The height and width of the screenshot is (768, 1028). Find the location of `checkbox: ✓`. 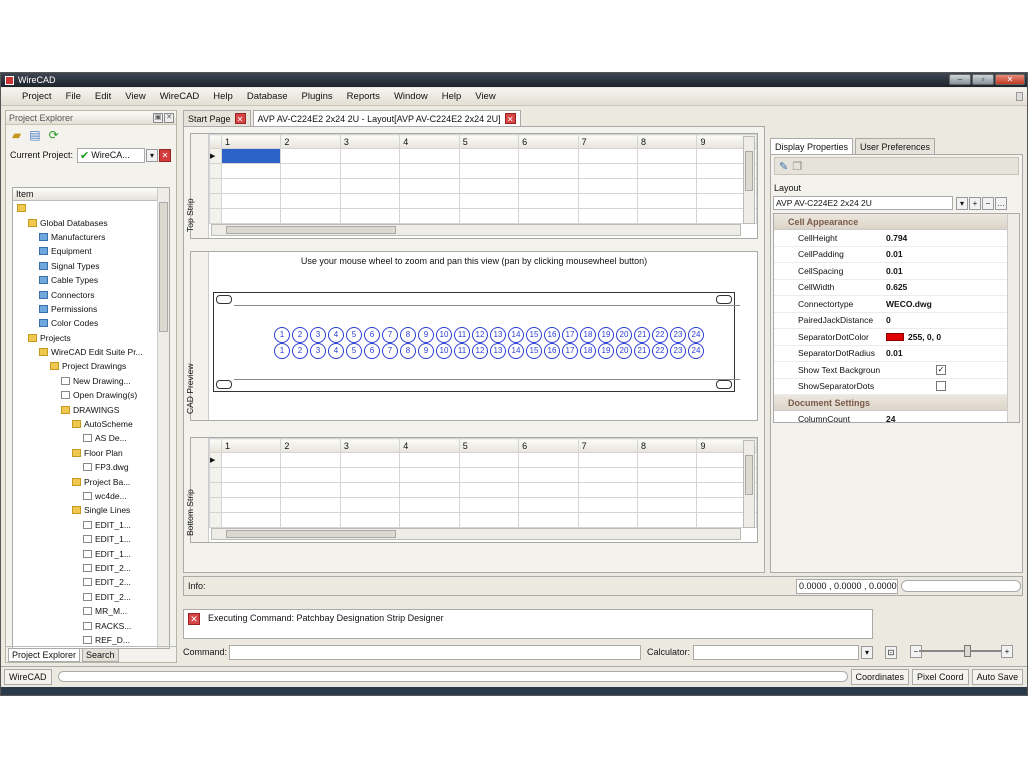

checkbox: ✓ is located at coordinates (941, 369).